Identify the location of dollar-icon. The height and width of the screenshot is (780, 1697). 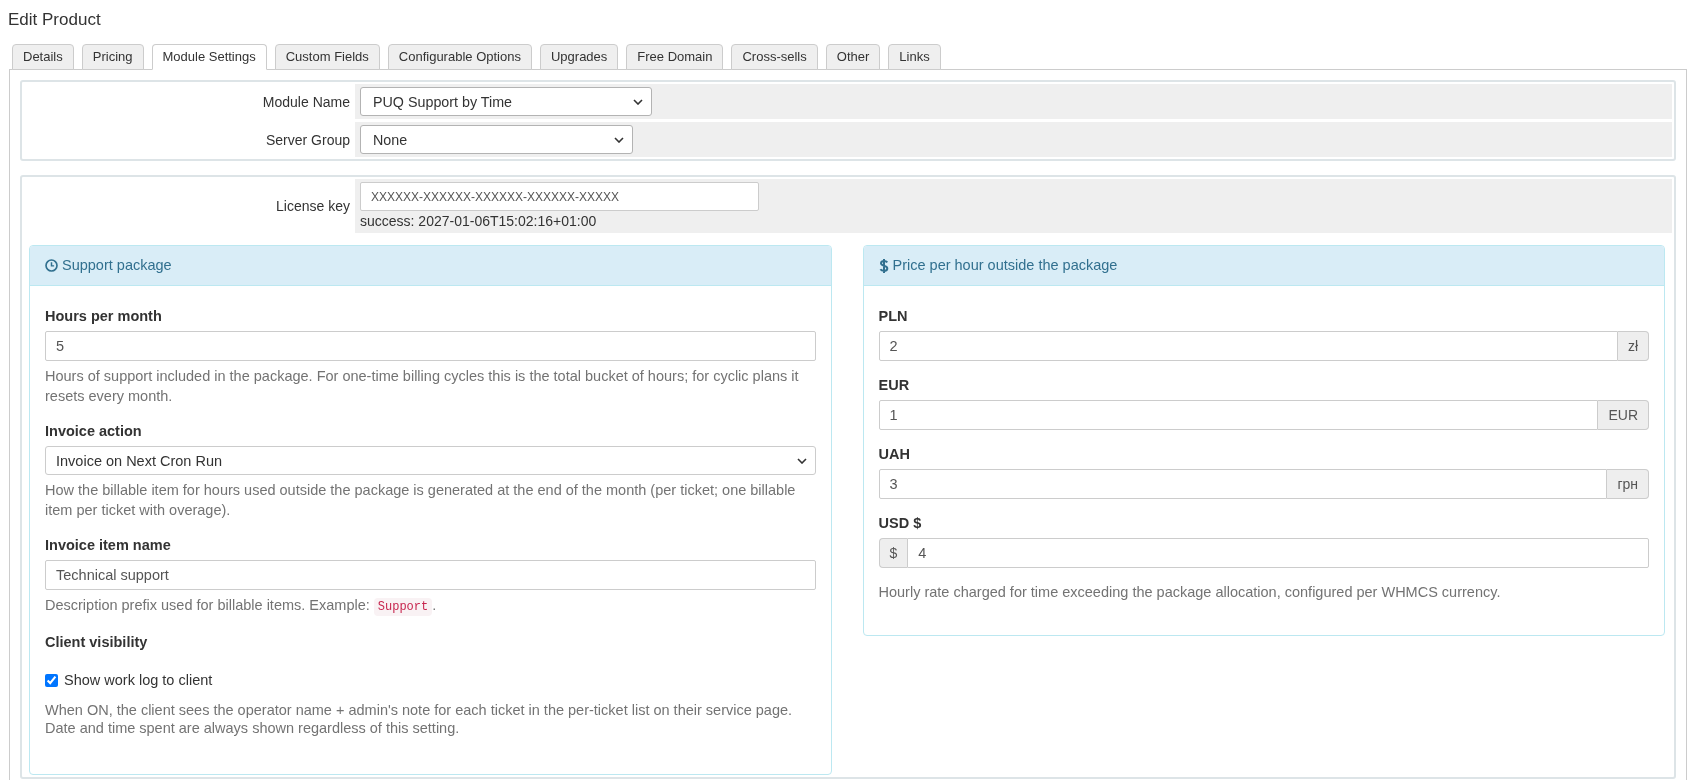
(883, 265).